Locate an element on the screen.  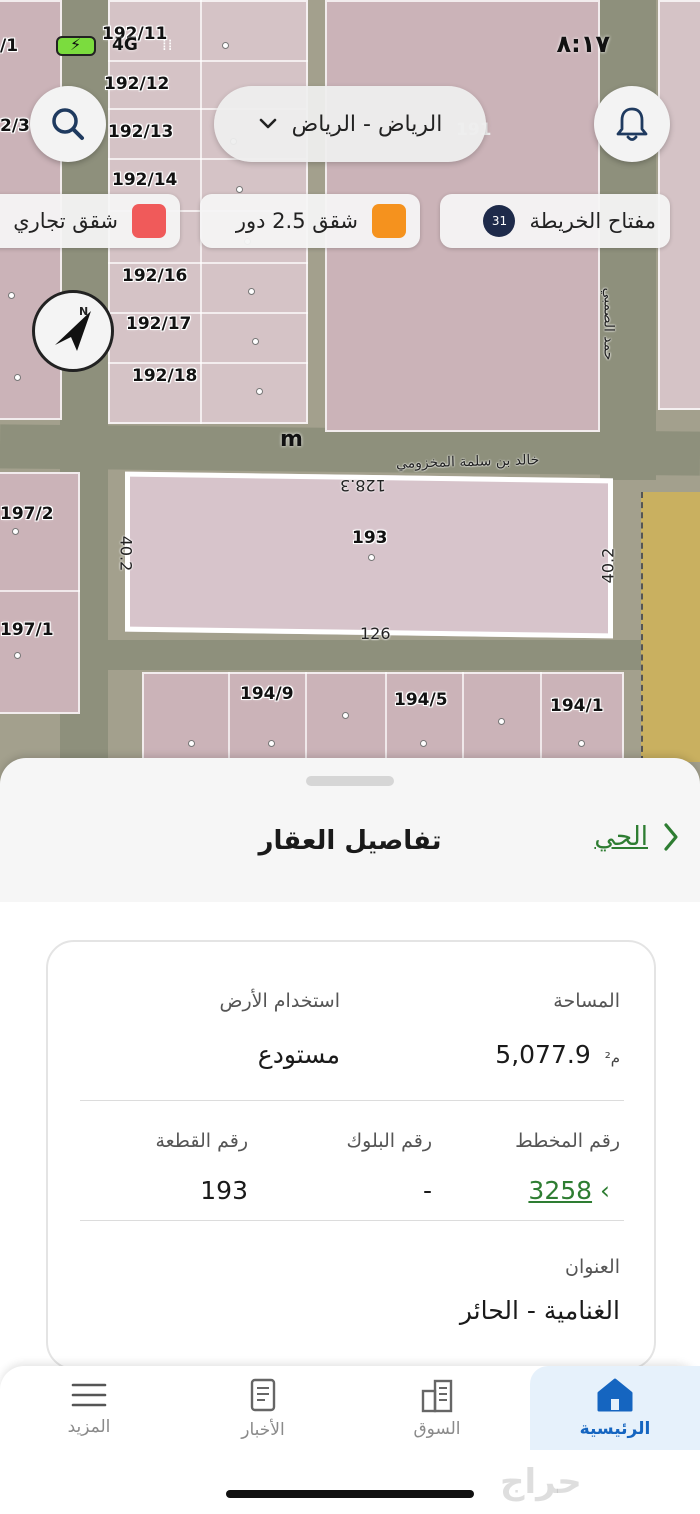
area-label: المساحة is located at coordinates (586, 1001).